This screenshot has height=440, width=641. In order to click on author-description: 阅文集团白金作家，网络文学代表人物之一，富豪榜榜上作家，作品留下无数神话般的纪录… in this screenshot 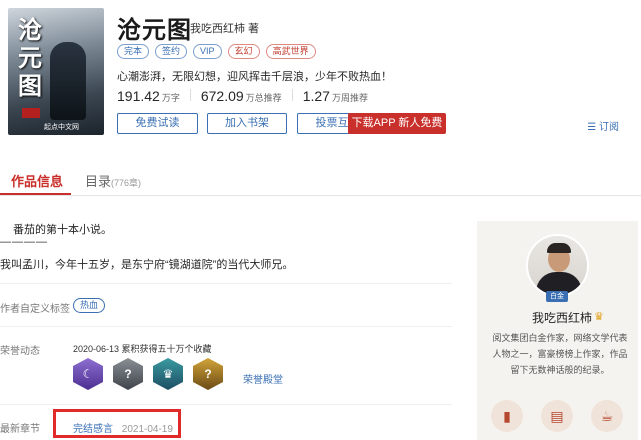, I will do `click(560, 354)`.